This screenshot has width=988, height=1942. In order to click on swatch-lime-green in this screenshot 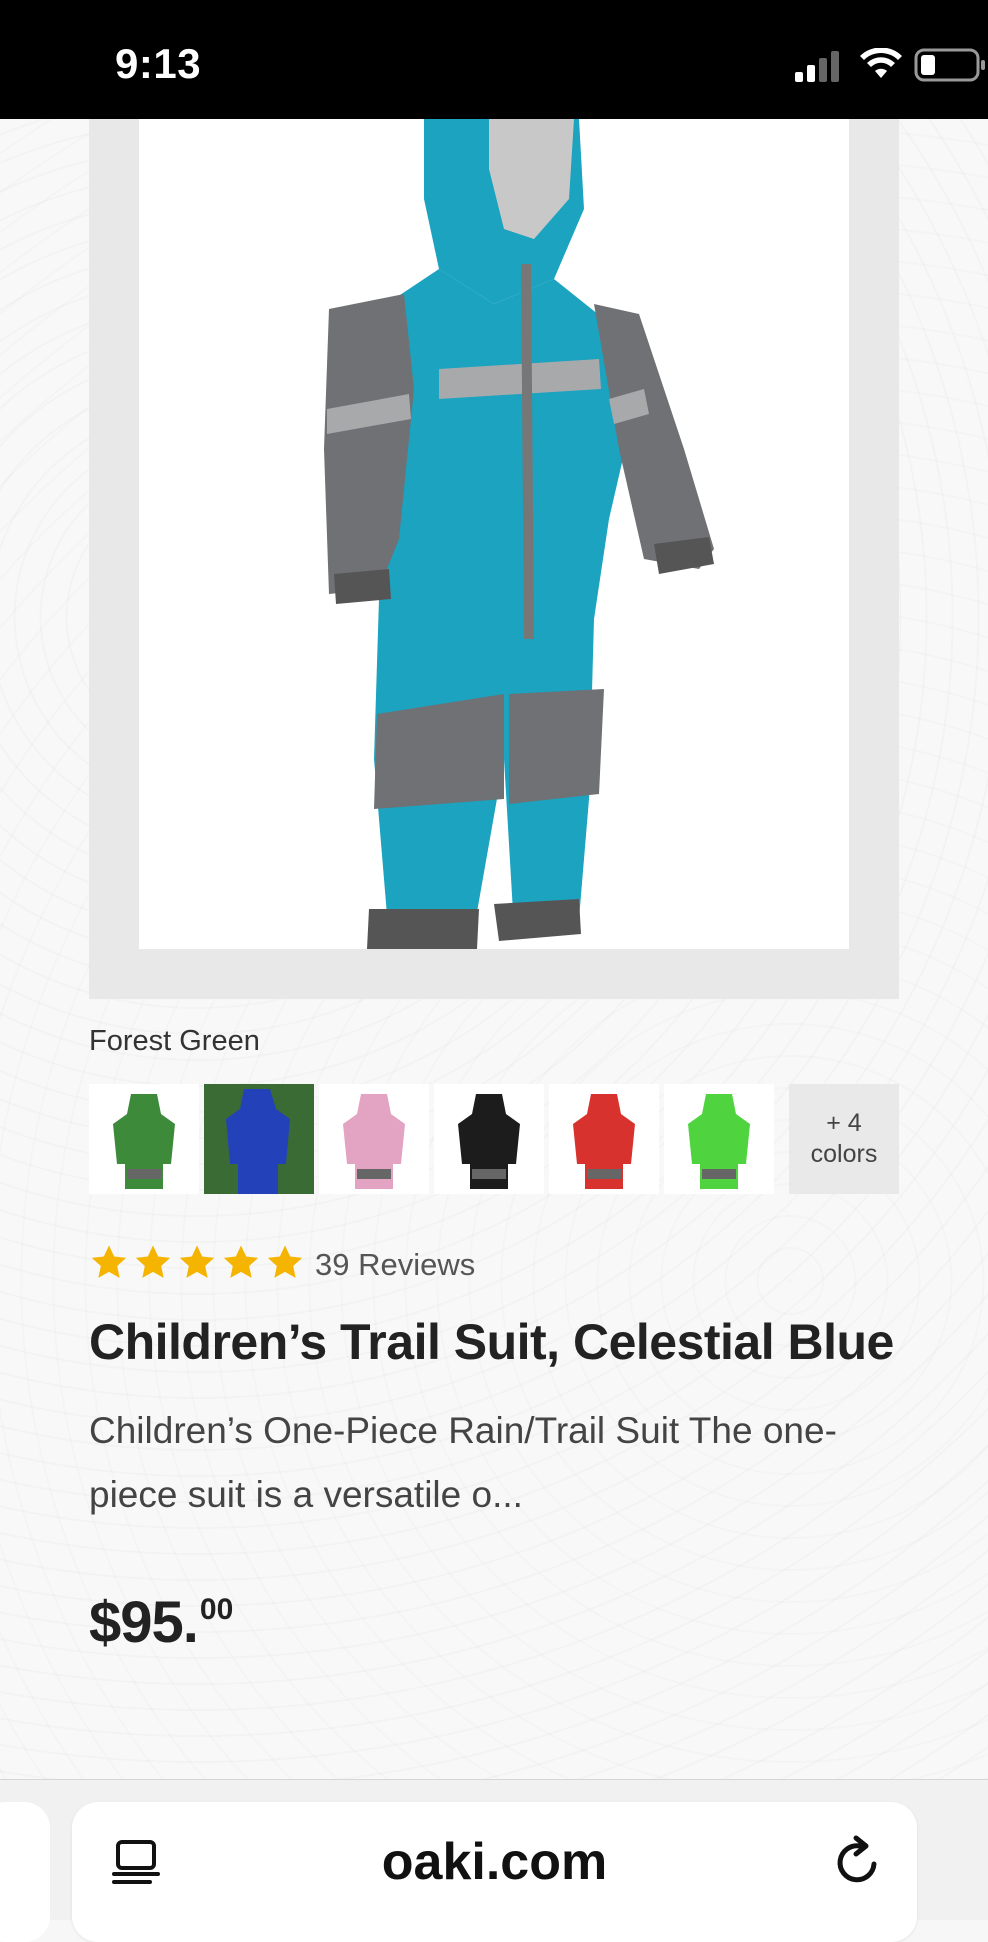, I will do `click(719, 1139)`.